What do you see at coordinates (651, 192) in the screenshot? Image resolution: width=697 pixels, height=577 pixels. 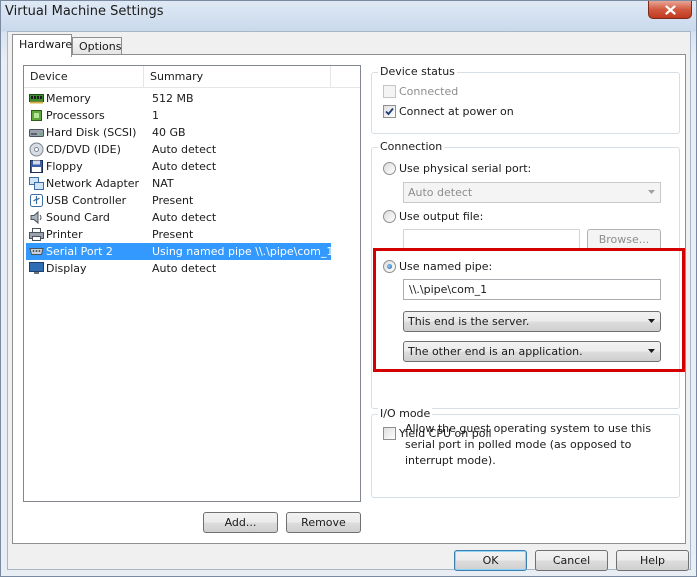 I see `chevron-down-icon` at bounding box center [651, 192].